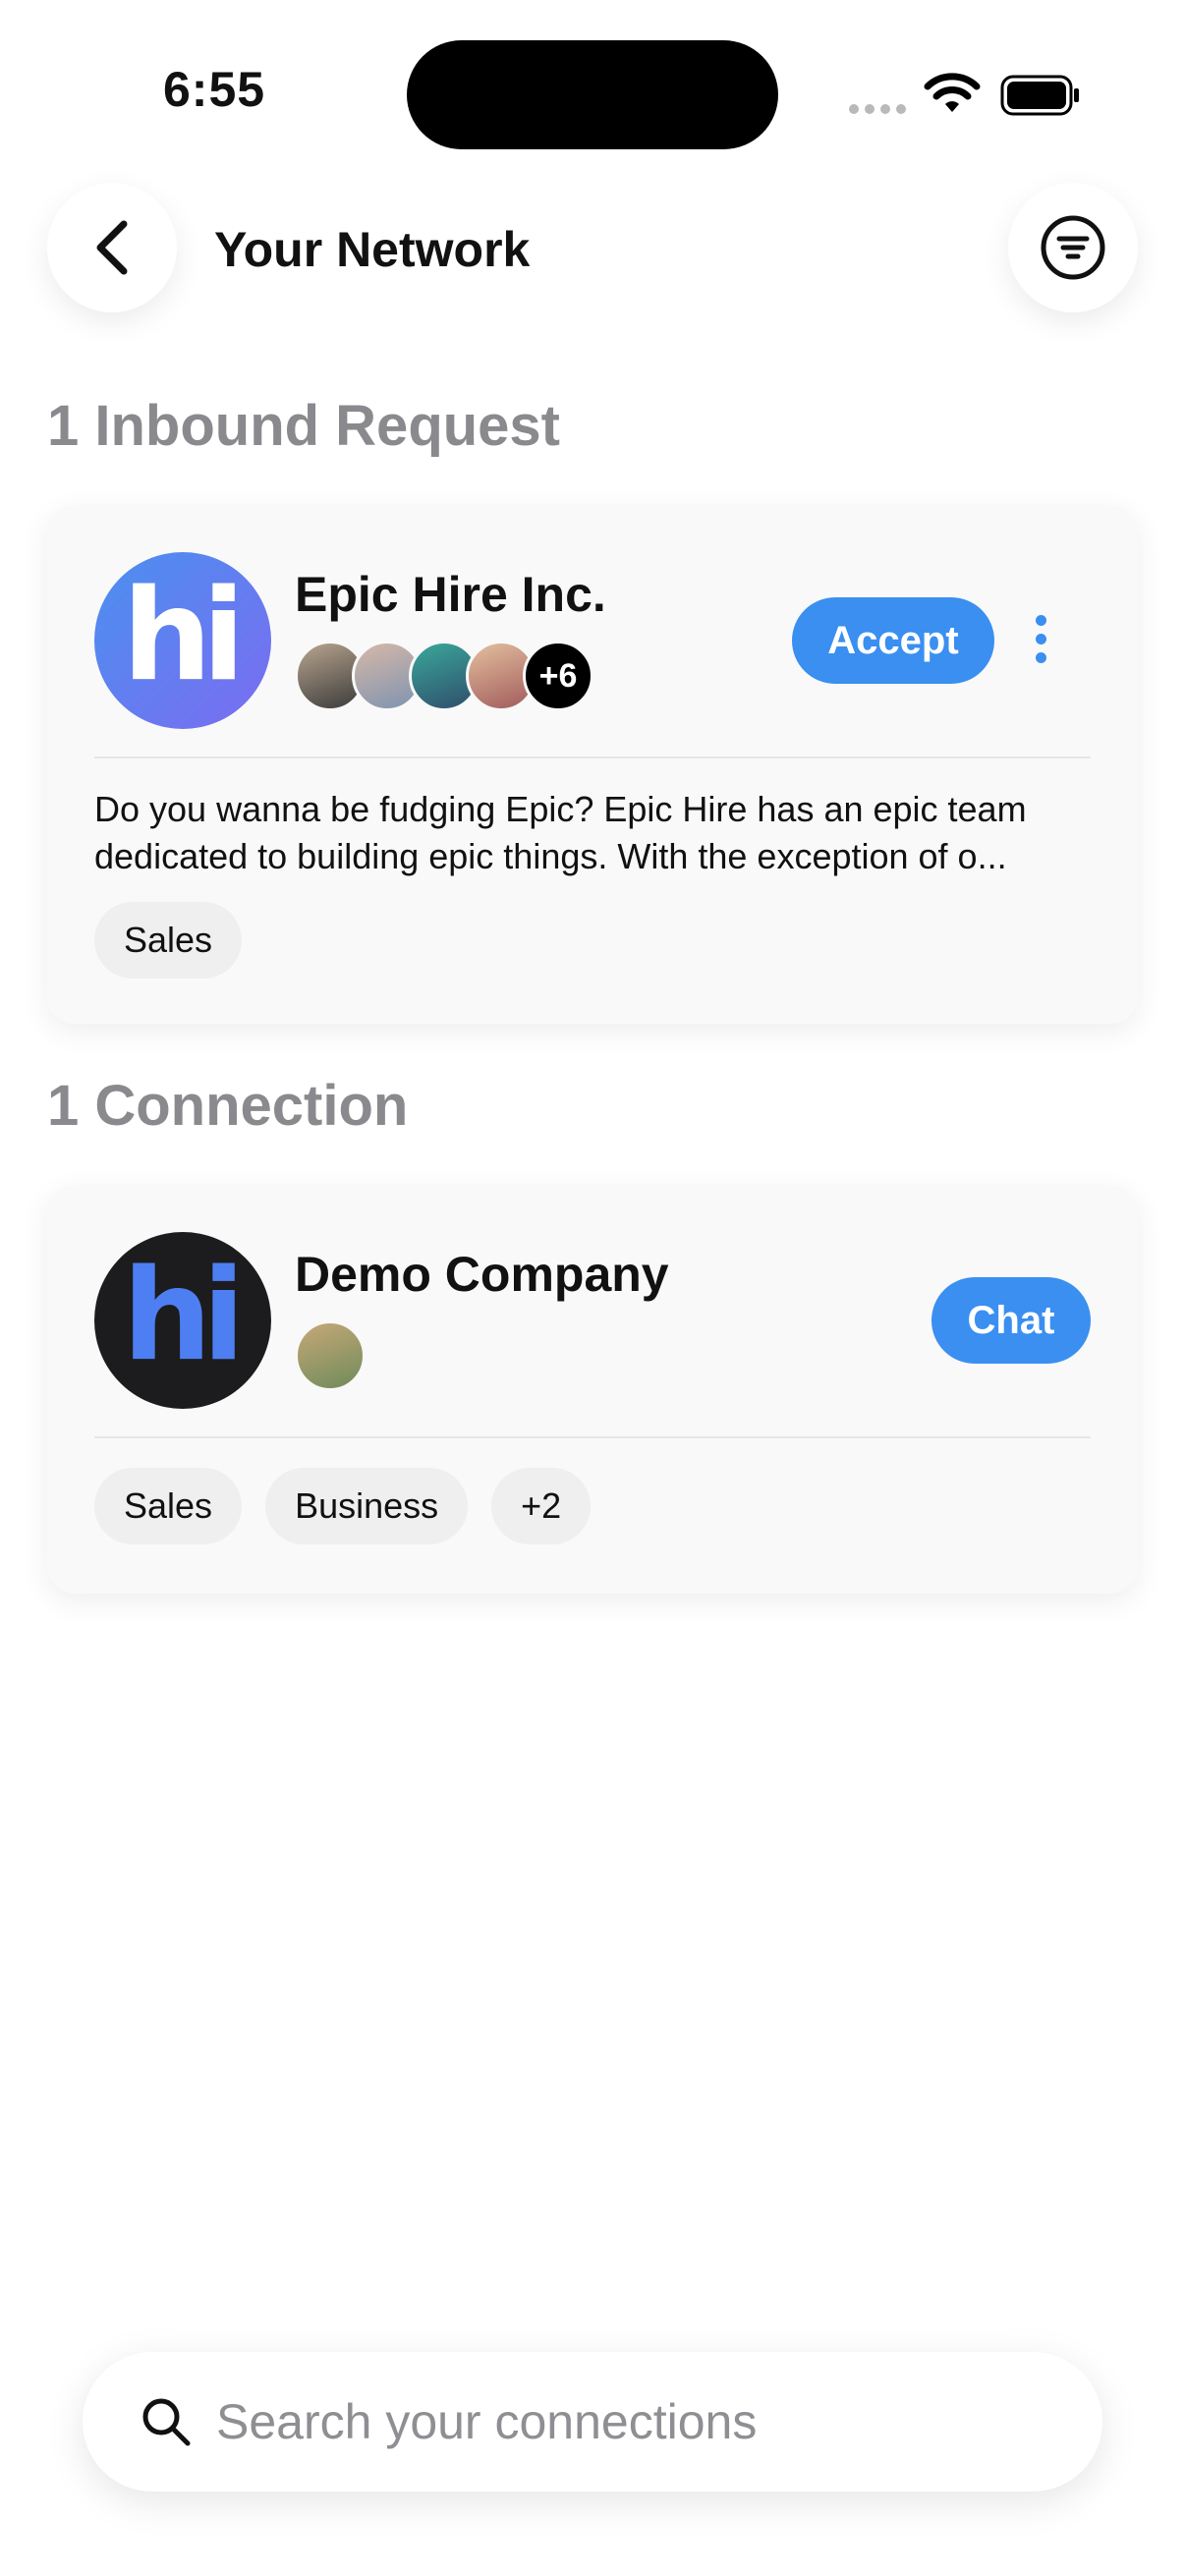  Describe the element at coordinates (482, 1274) in the screenshot. I see `company-name: Demo Company` at that location.